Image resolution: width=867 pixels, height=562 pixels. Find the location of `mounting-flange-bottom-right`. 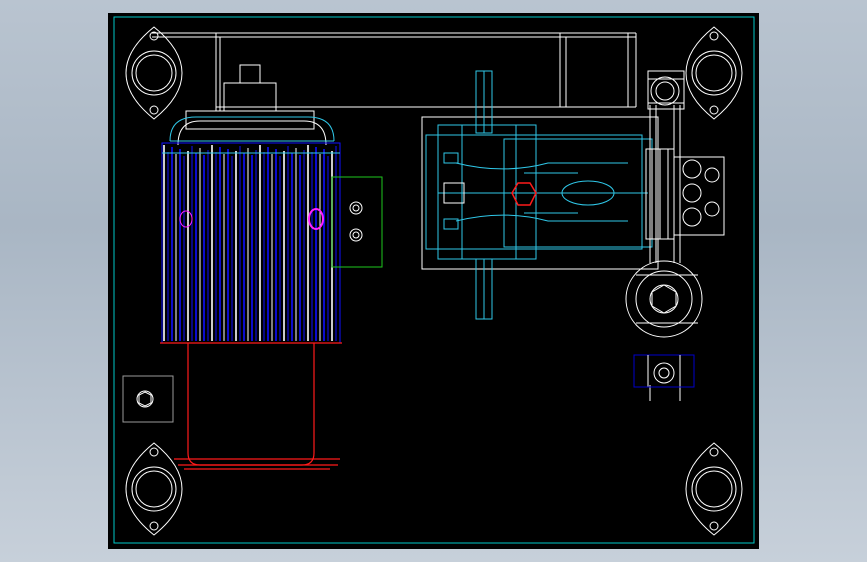

mounting-flange-bottom-right is located at coordinates (714, 489).